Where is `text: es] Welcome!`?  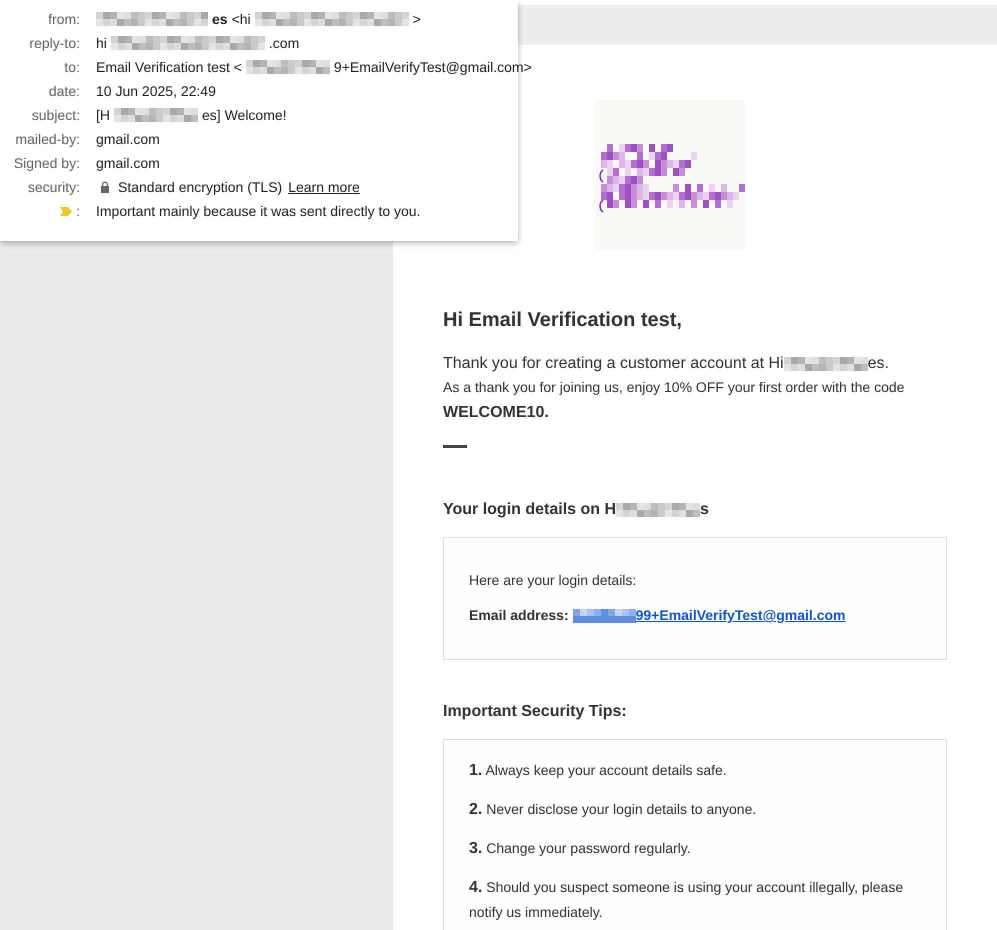 text: es] Welcome! is located at coordinates (244, 115).